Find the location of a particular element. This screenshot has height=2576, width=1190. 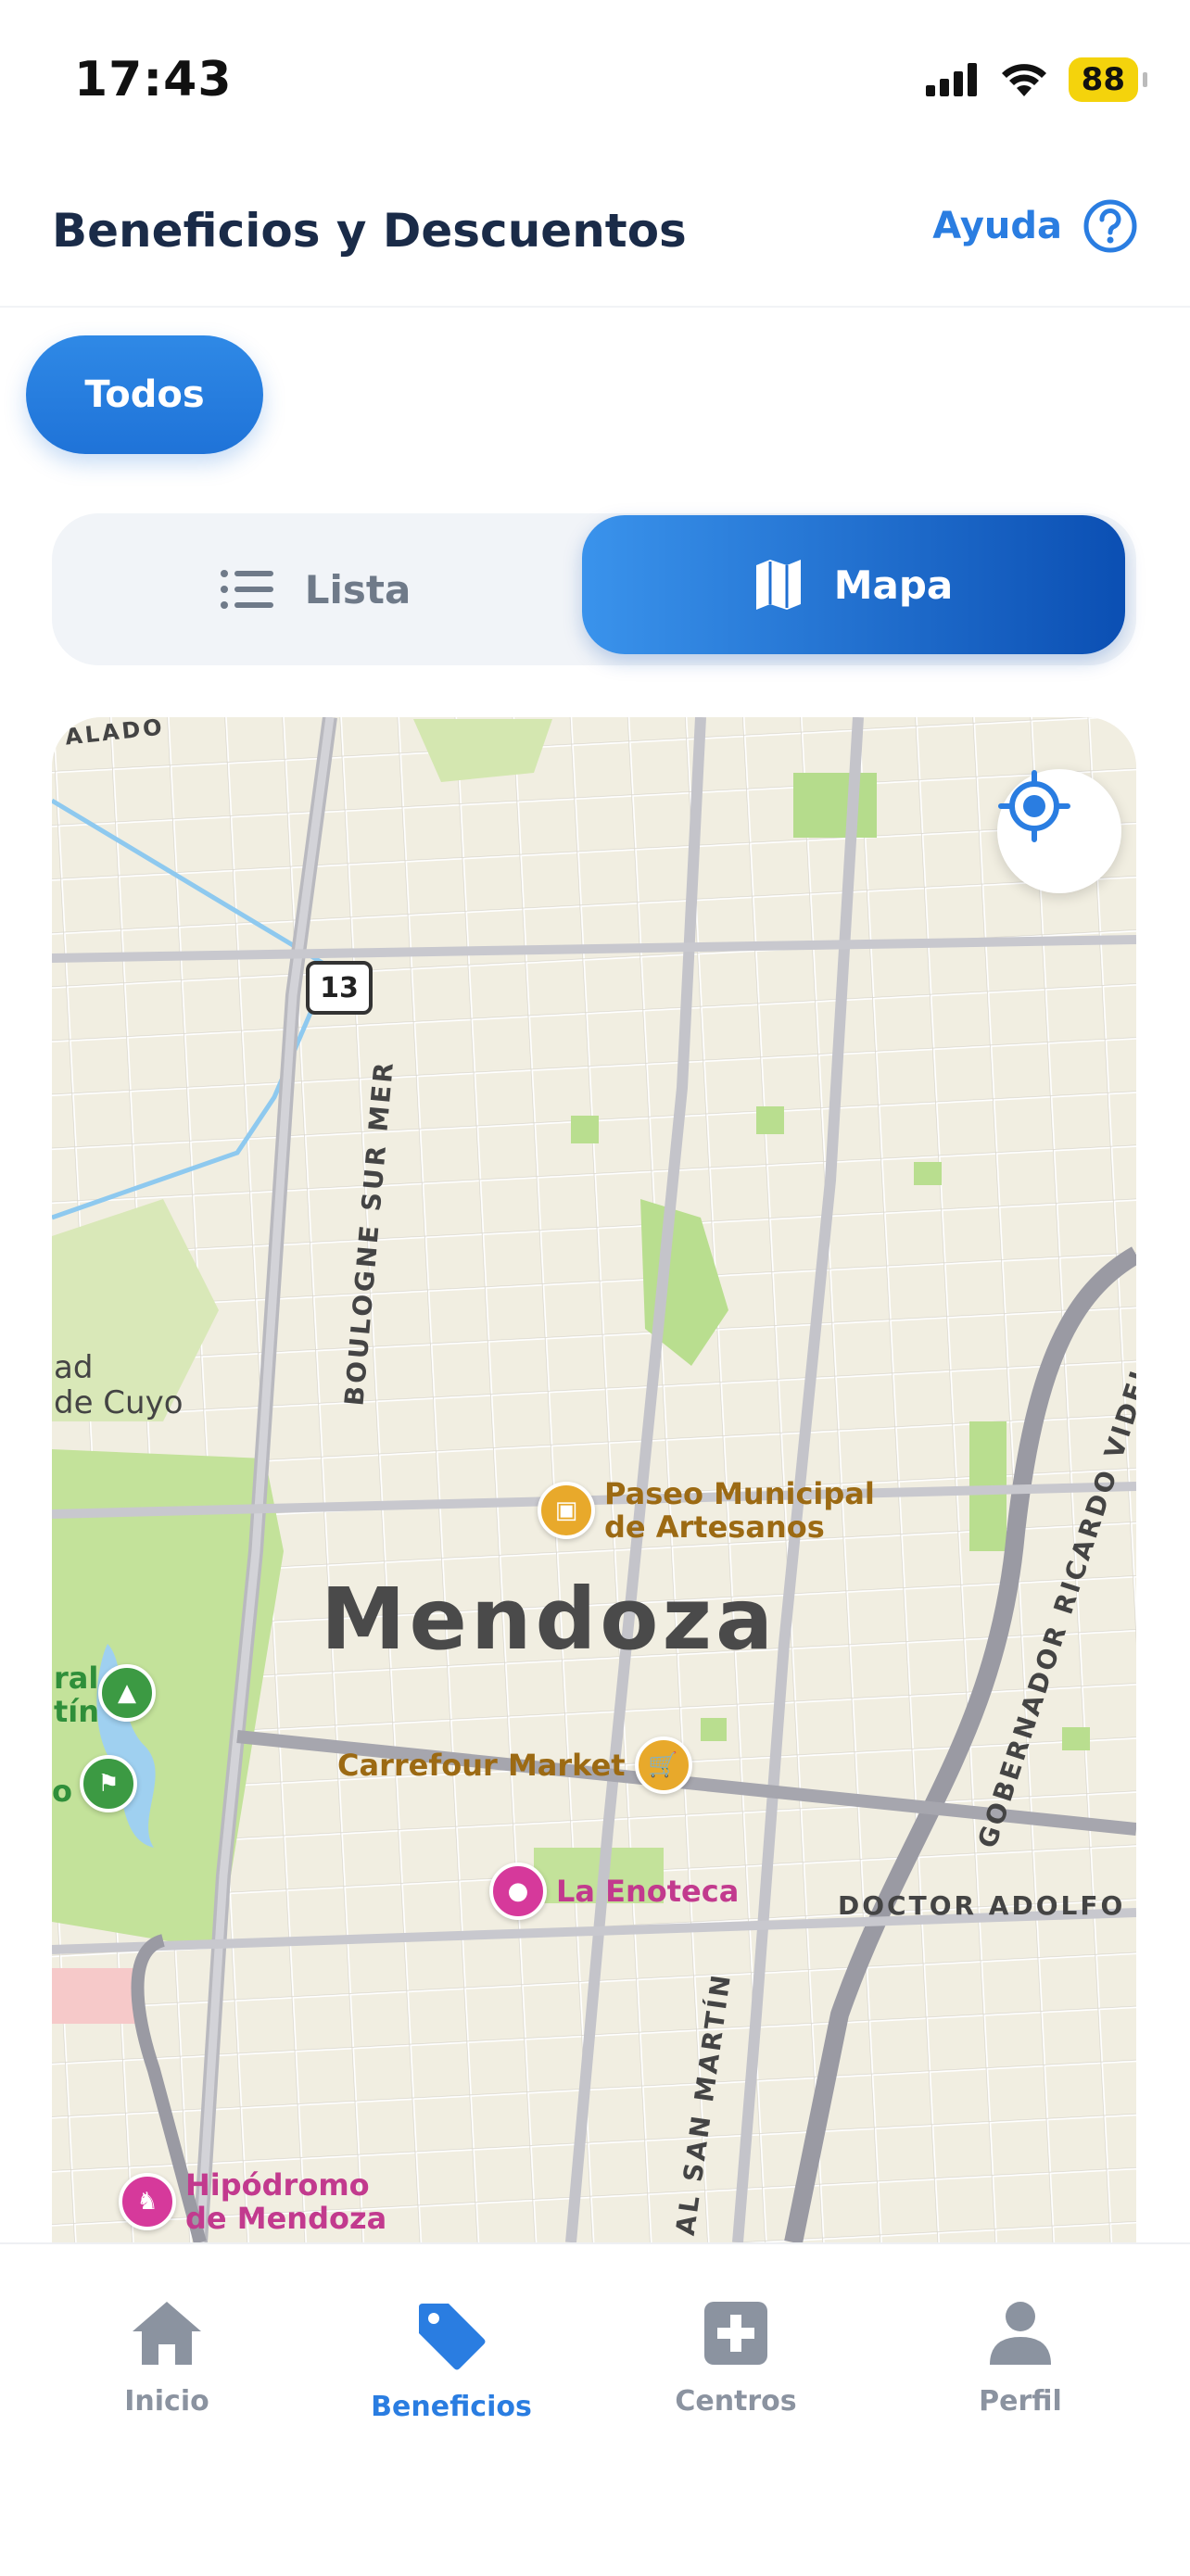

partial-label-de-cuyo: de Cuyo is located at coordinates (119, 1402).